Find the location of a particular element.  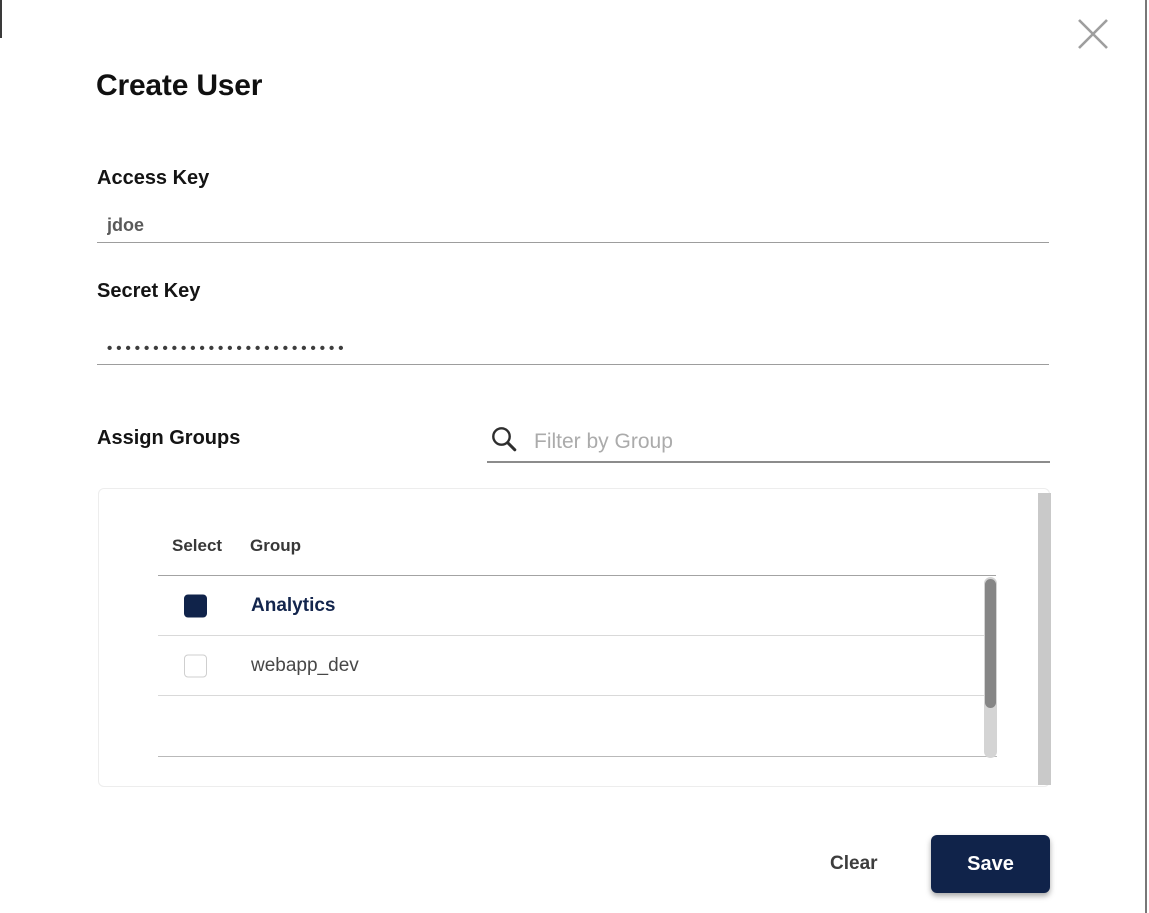

page-edge-artifact is located at coordinates (1, 19).